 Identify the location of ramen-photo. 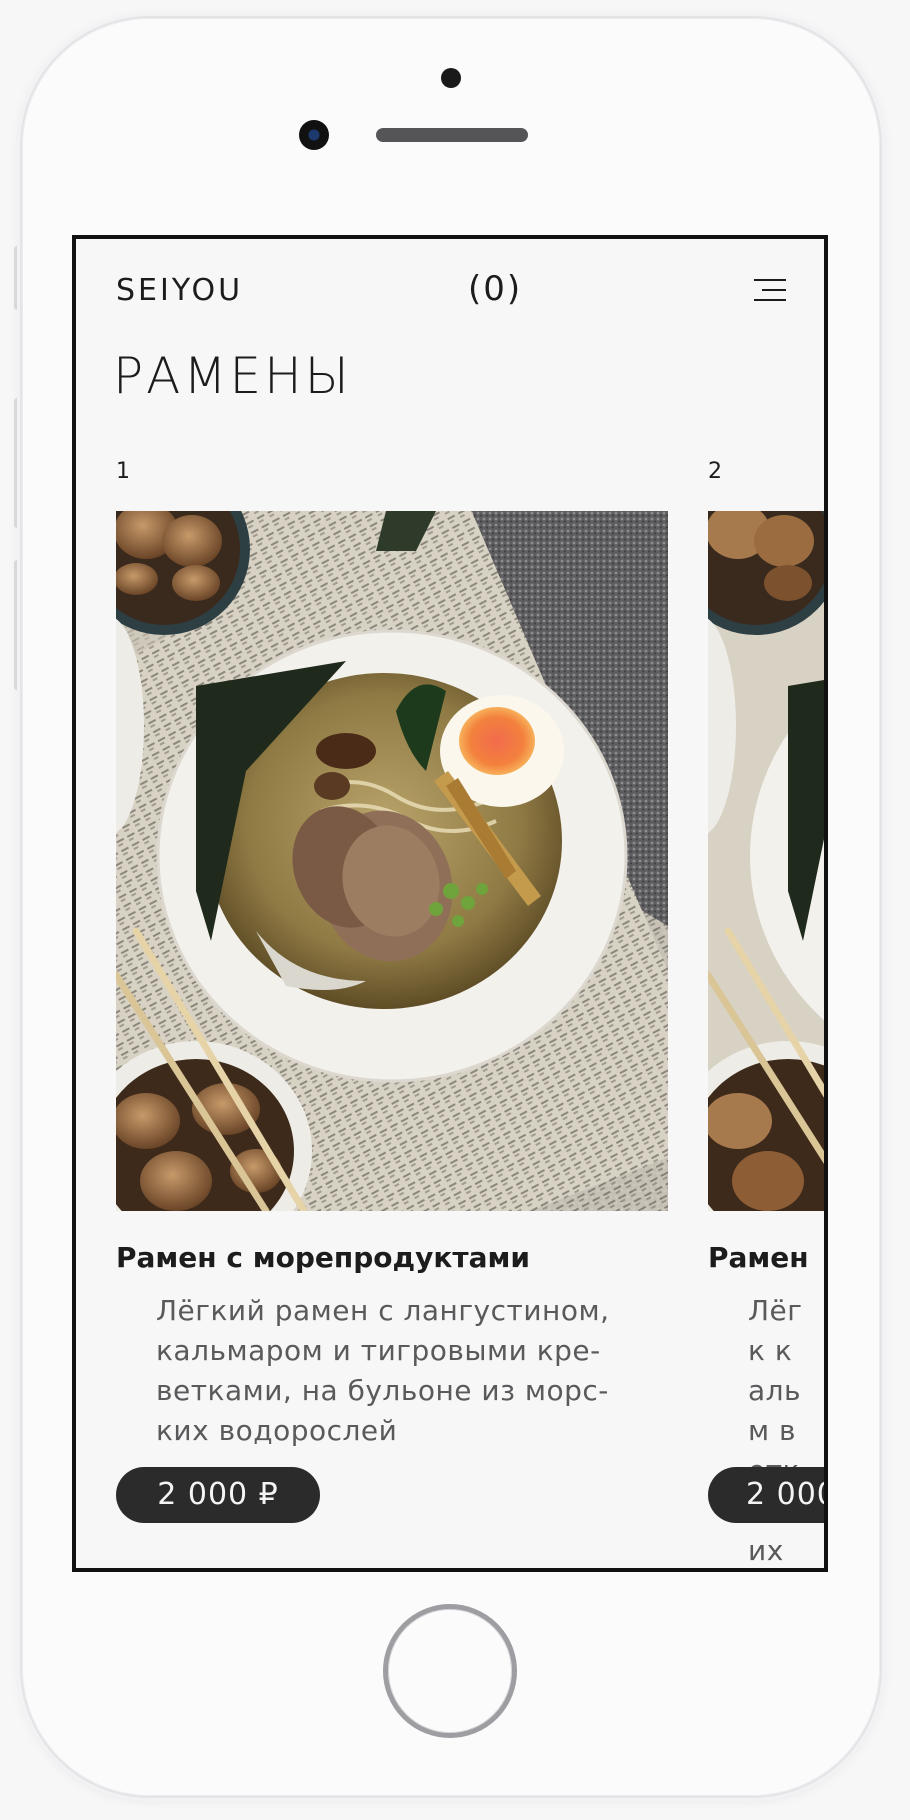
(766, 861).